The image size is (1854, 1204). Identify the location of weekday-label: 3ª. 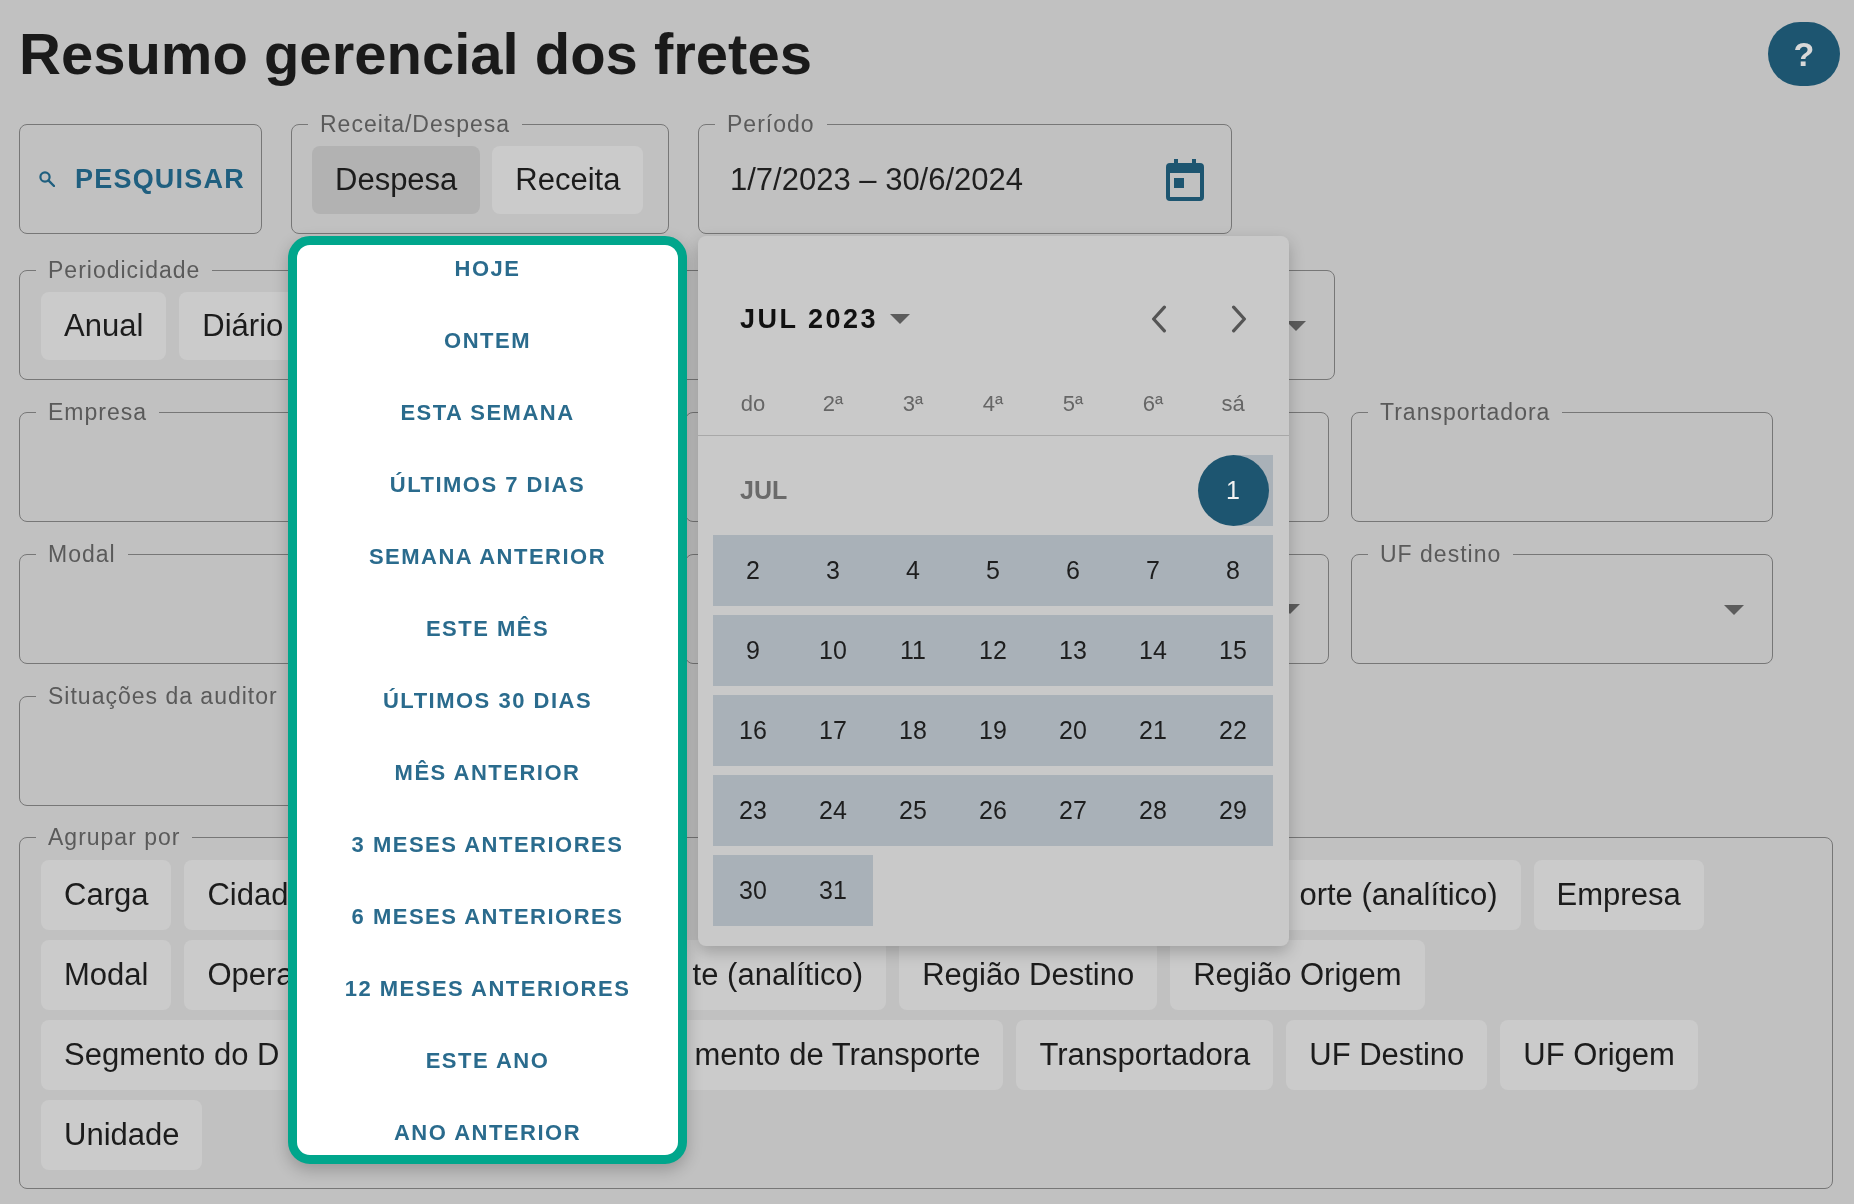
(913, 403).